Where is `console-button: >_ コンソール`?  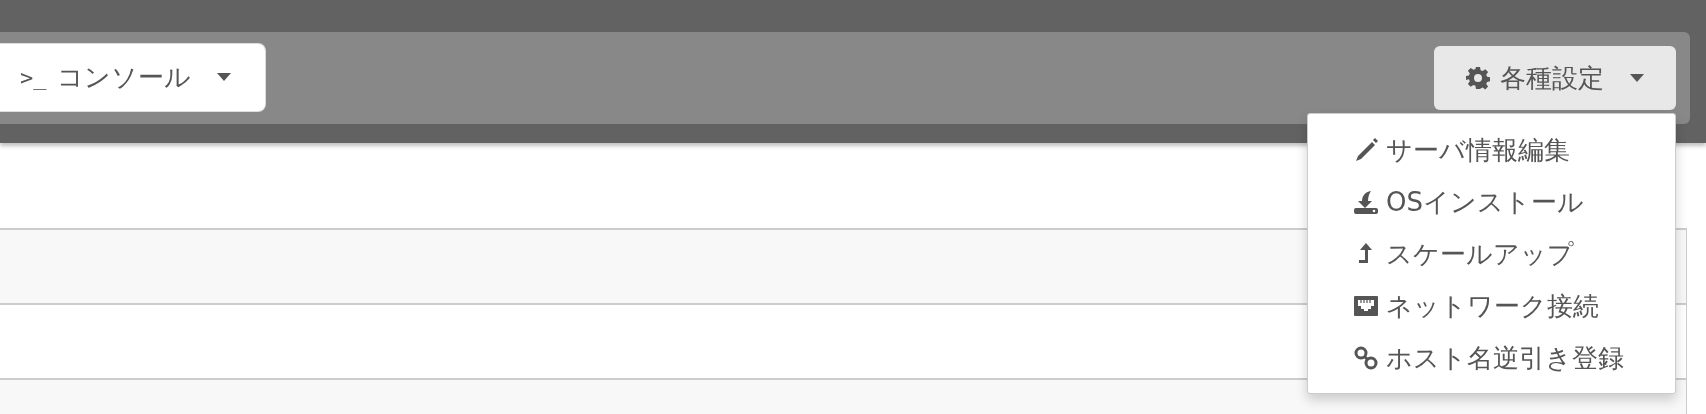
console-button: >_ コンソール is located at coordinates (132, 77).